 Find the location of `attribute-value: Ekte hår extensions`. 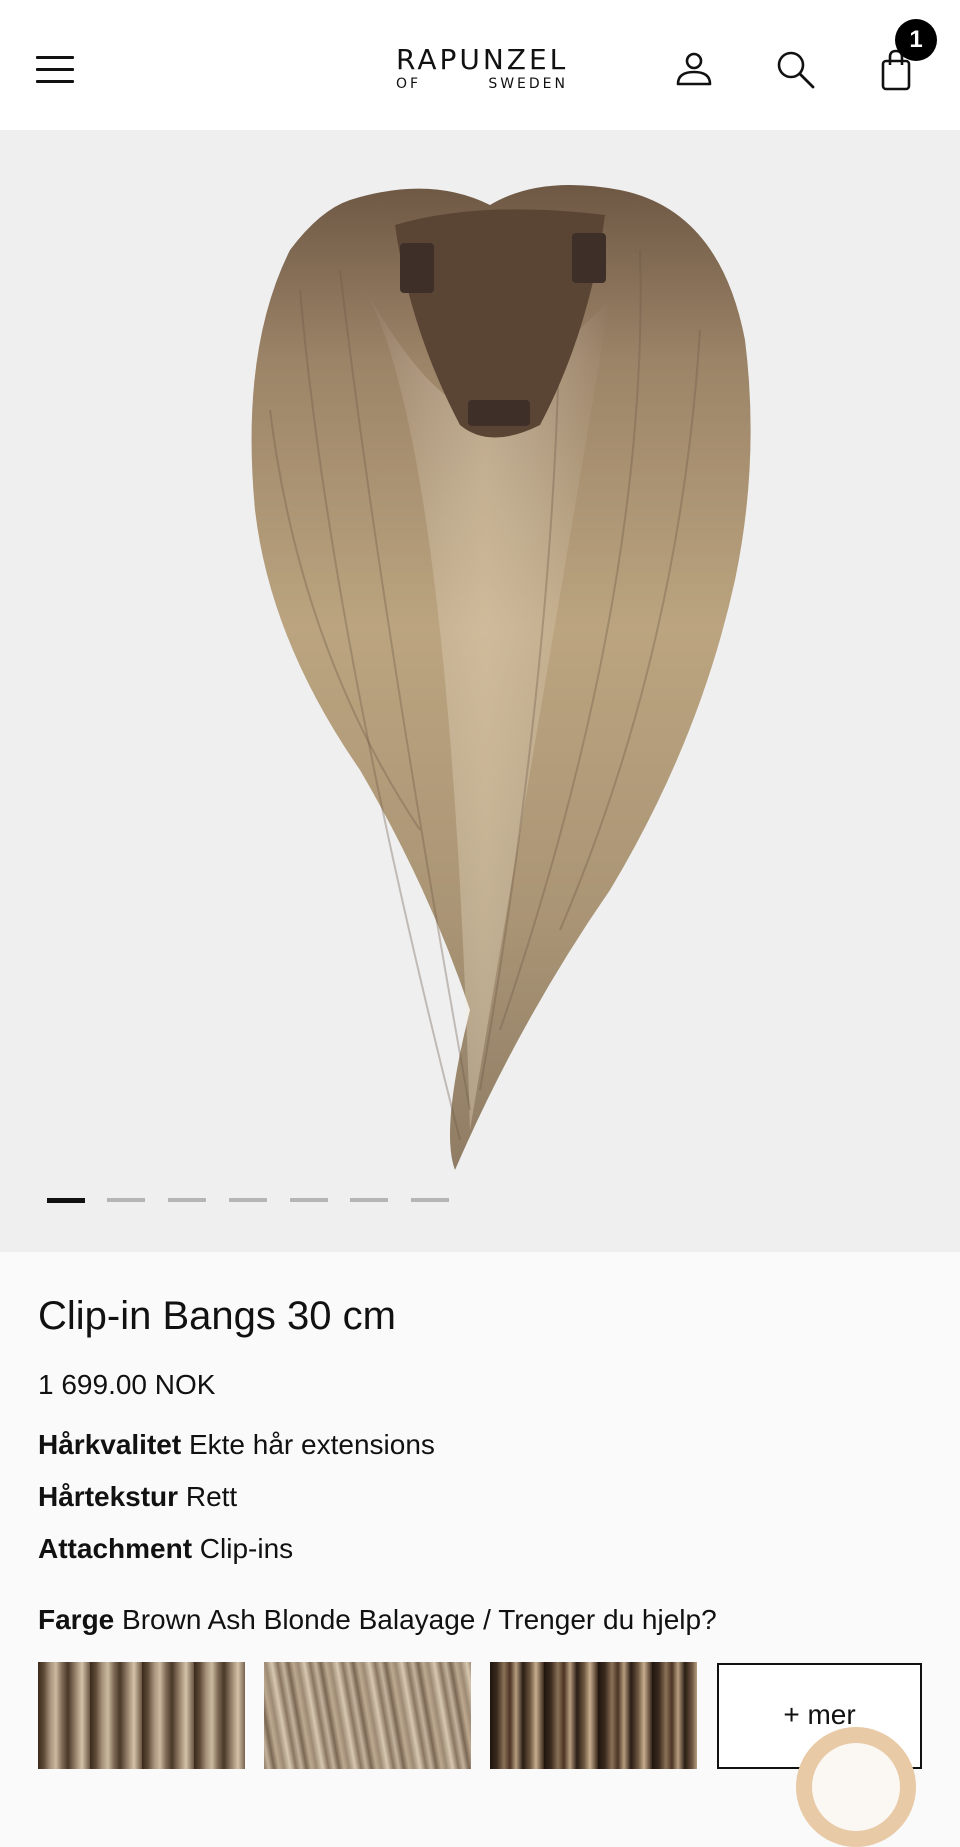

attribute-value: Ekte hår extensions is located at coordinates (311, 1444).